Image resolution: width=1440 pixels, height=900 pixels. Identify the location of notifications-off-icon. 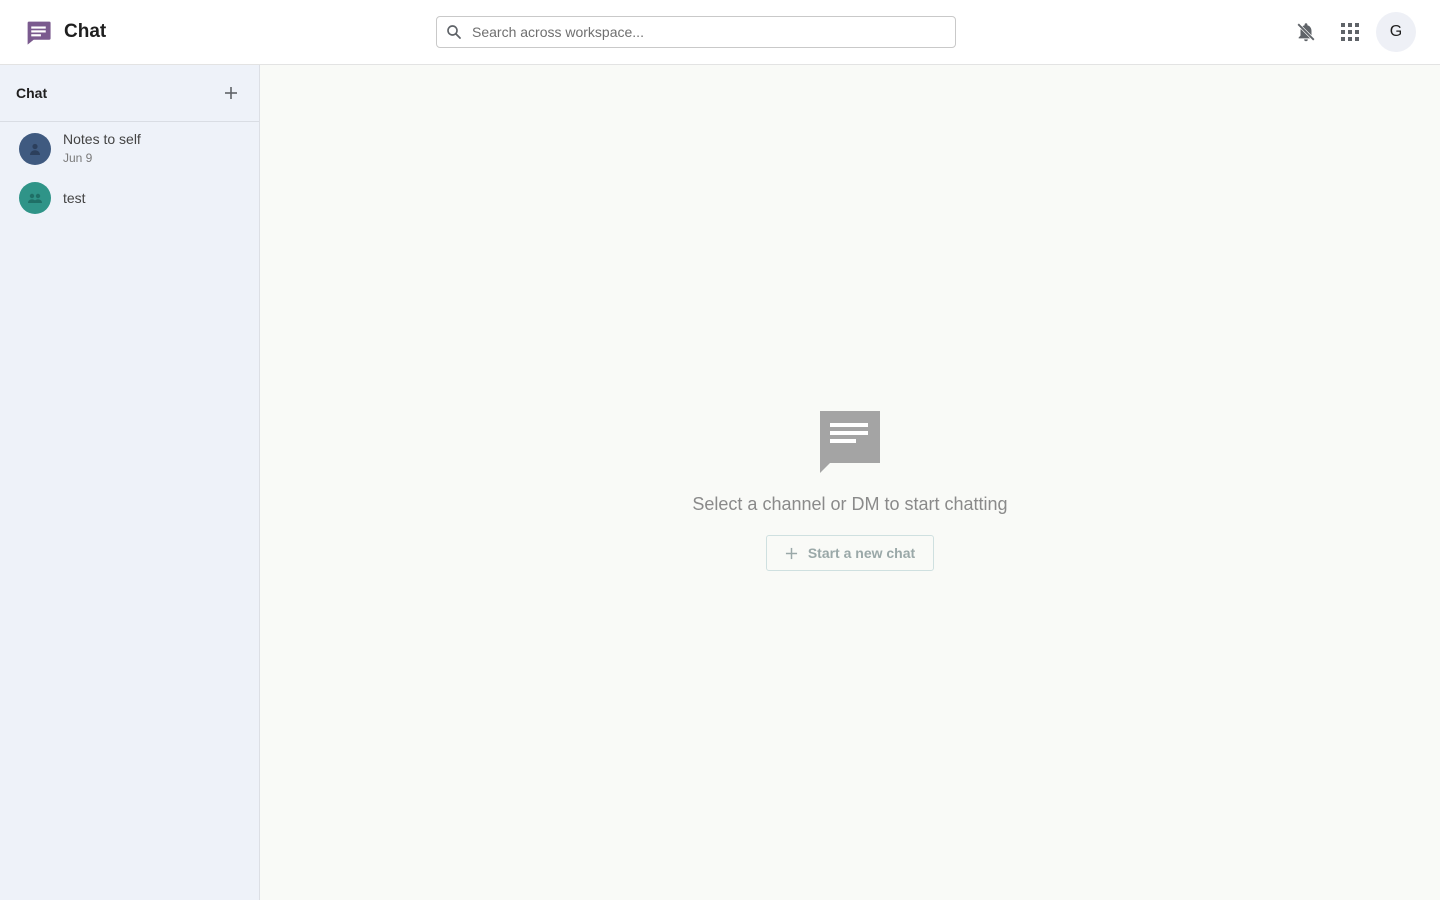
(1306, 32).